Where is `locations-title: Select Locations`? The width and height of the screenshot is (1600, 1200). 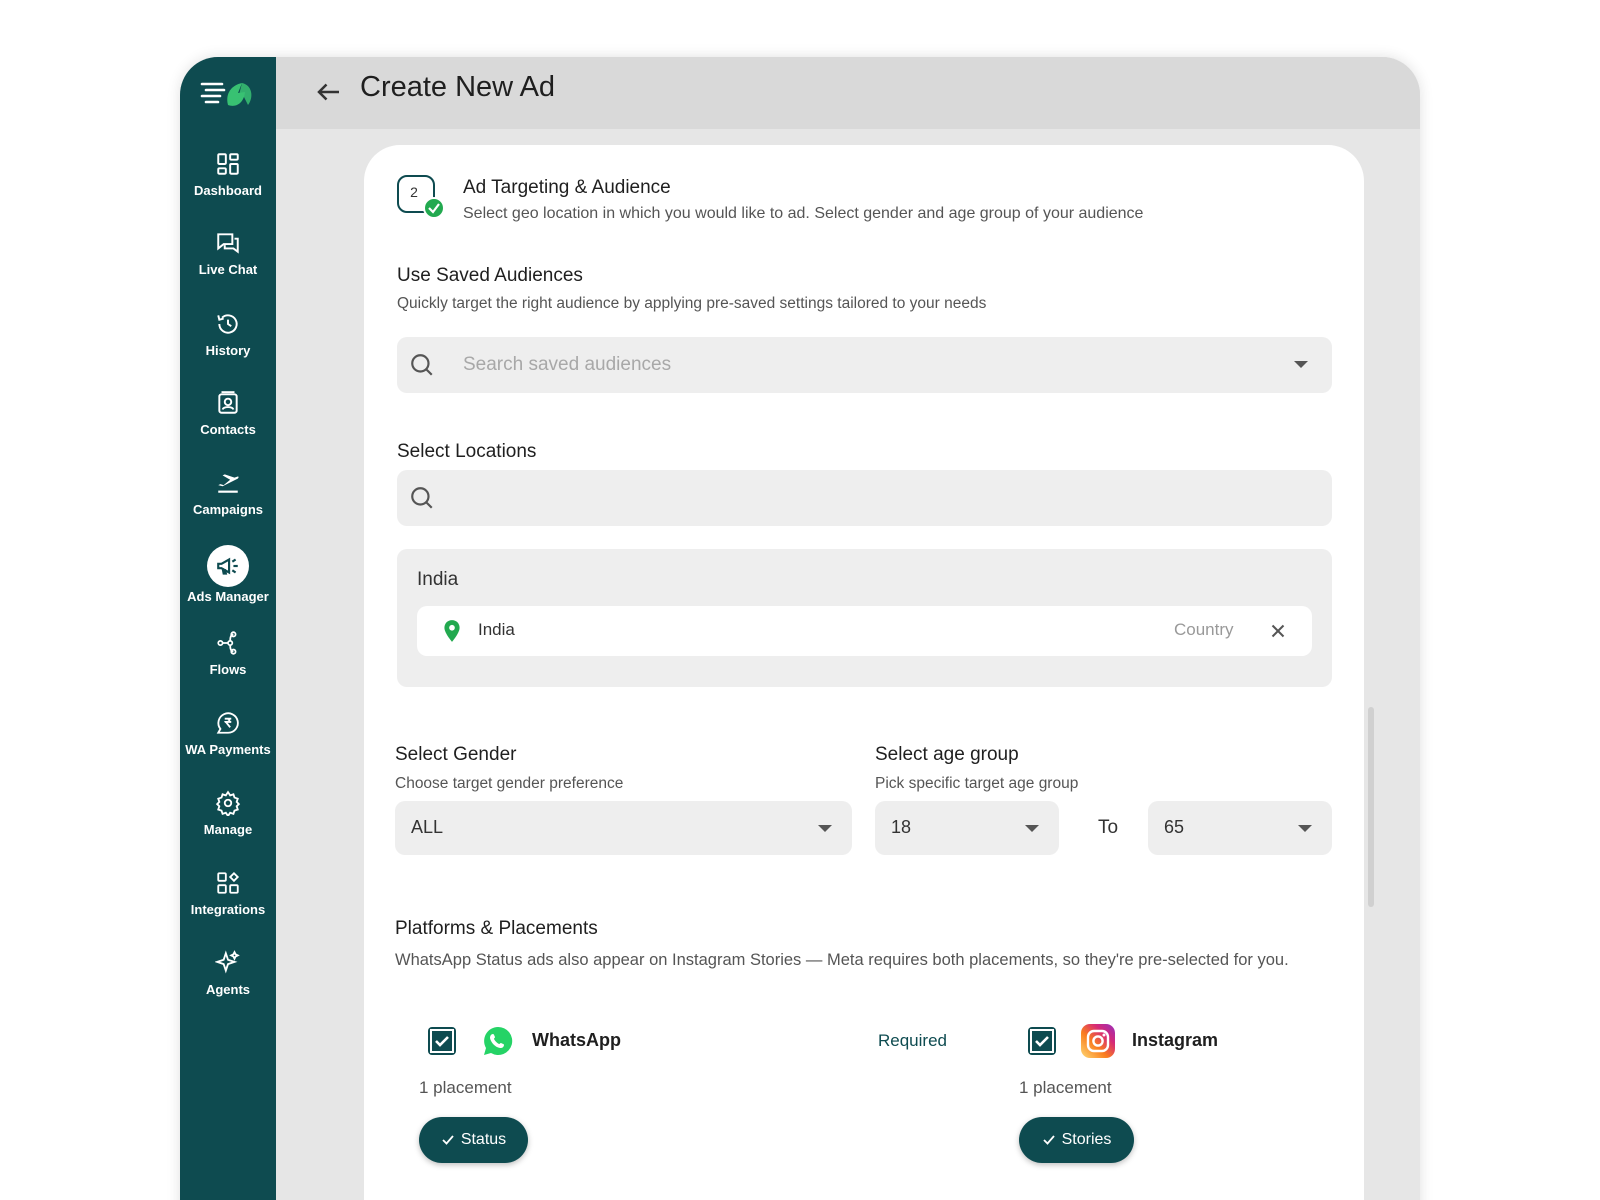
locations-title: Select Locations is located at coordinates (467, 451).